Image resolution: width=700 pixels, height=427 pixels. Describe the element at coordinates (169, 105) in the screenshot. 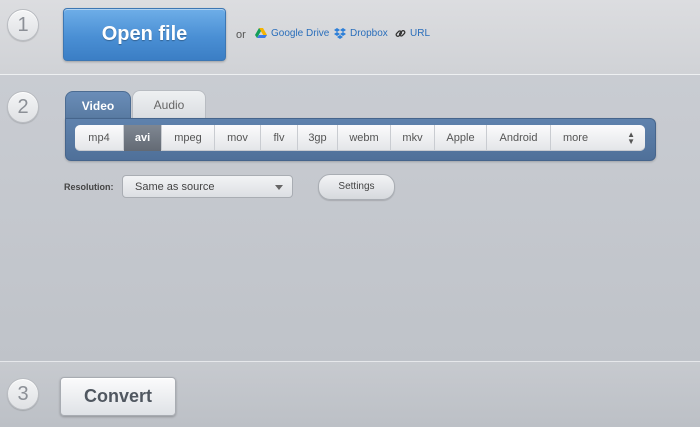

I see `tab-audio: Audio` at that location.